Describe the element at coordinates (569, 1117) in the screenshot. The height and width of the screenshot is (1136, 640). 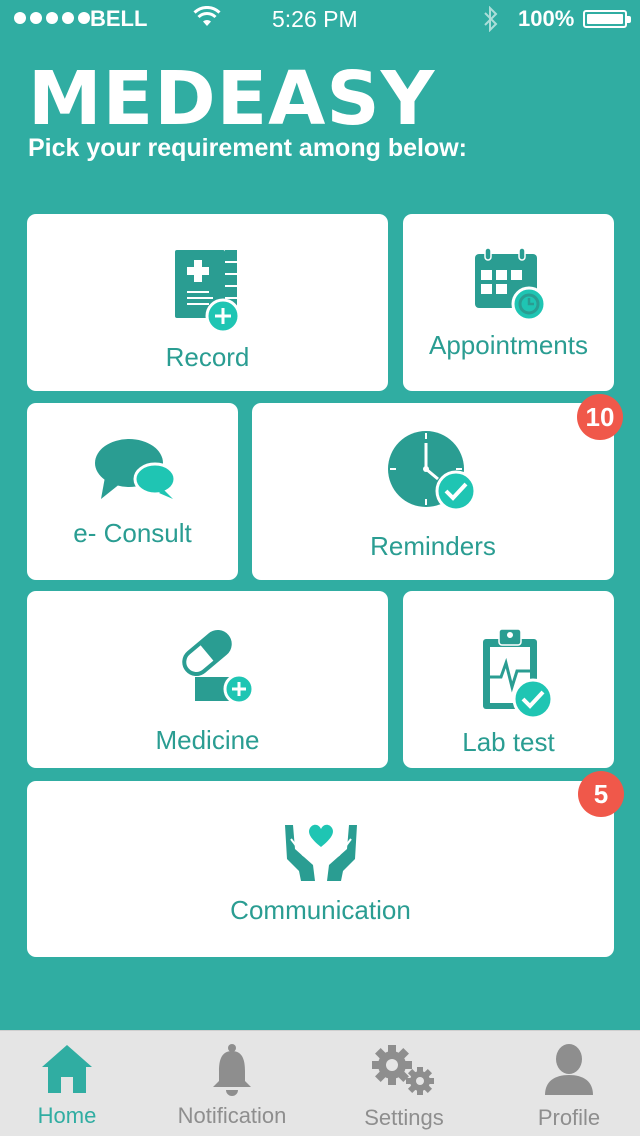
I see `tab-profile-label: Profile` at that location.